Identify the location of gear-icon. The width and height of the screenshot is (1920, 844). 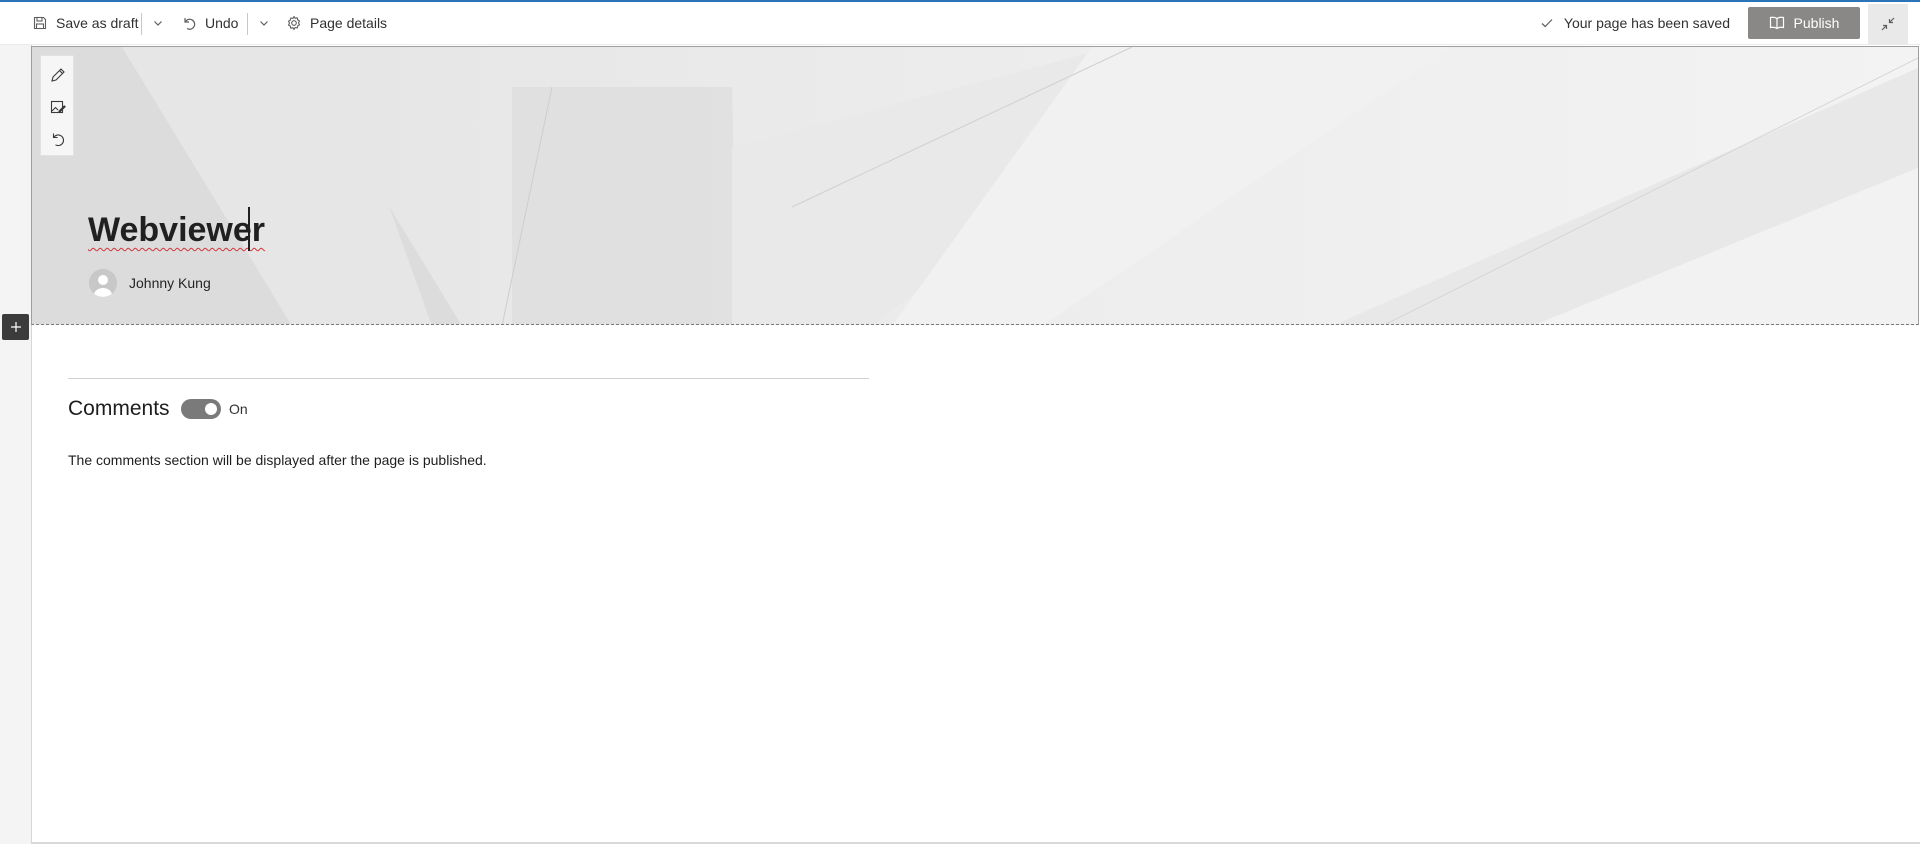
(294, 23).